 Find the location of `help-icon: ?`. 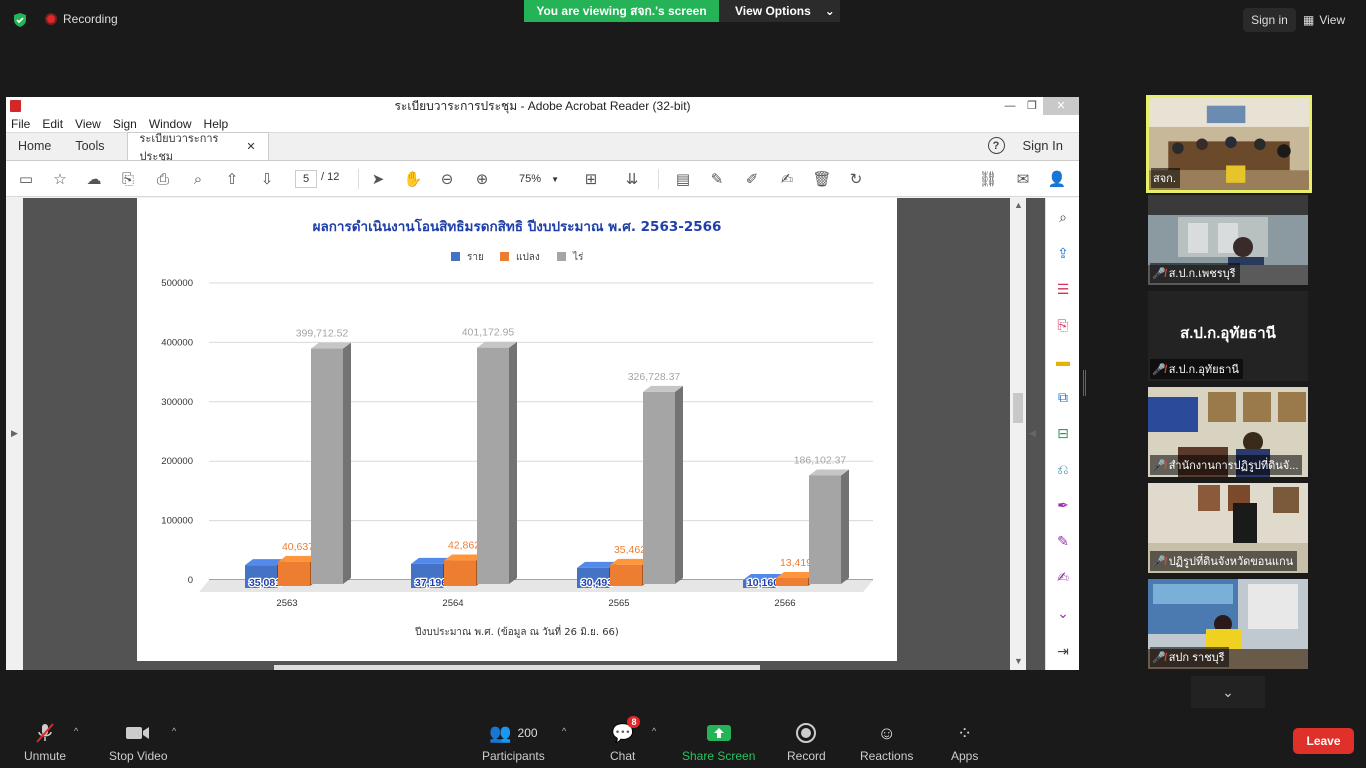

help-icon: ? is located at coordinates (996, 145).